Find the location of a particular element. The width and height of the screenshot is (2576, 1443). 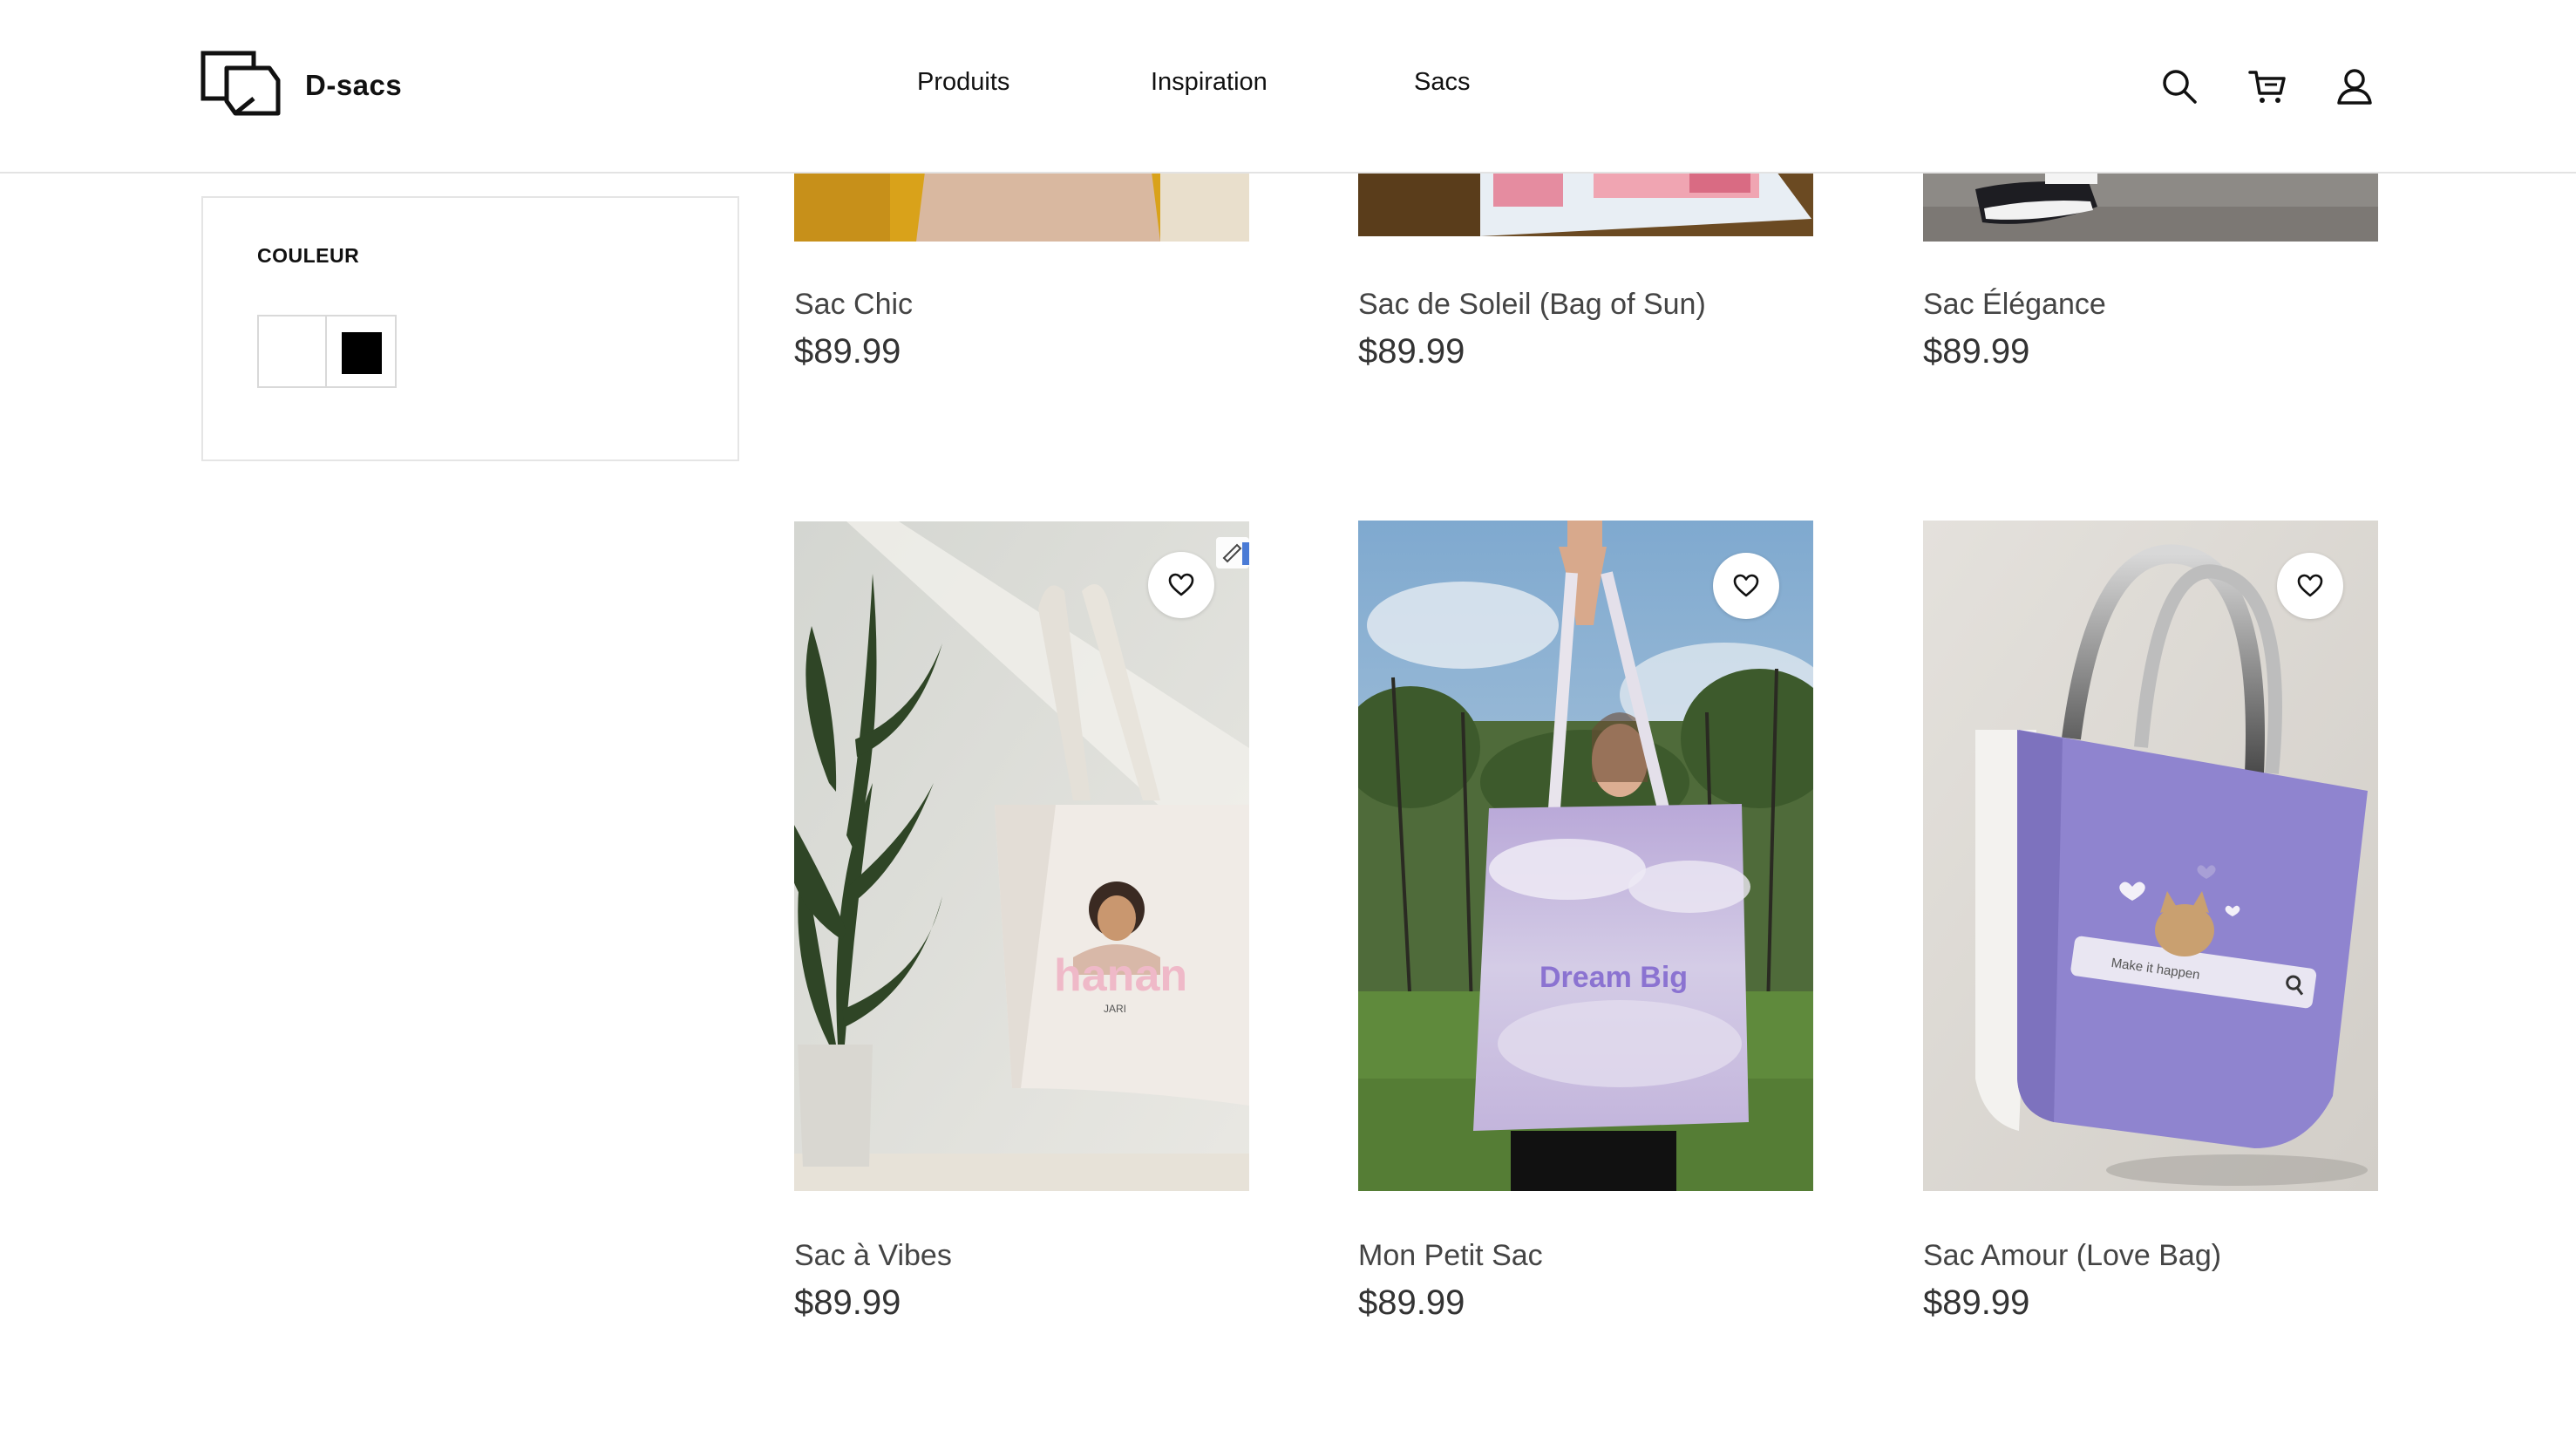

product-image: hanan JARI is located at coordinates (1022, 856).